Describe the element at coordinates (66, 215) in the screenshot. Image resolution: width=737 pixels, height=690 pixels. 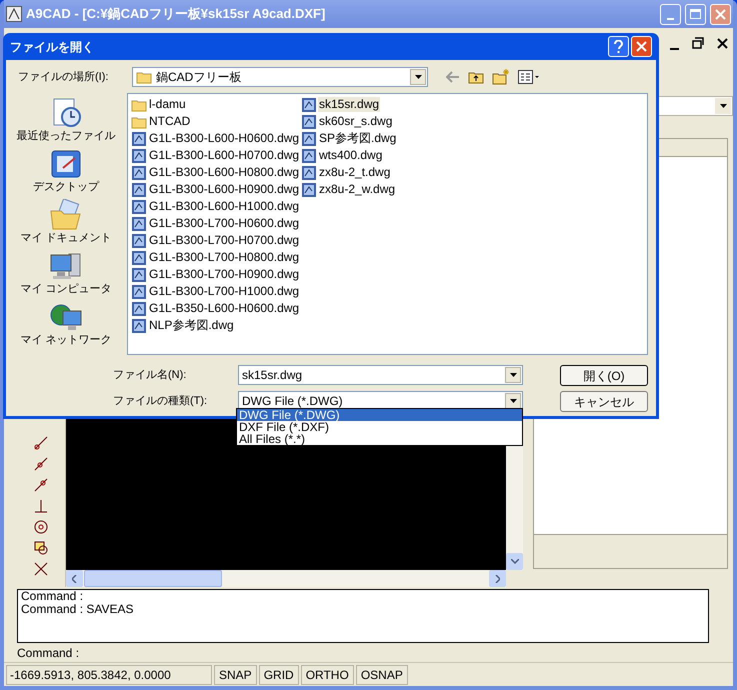
I see `folder-document-icon` at that location.